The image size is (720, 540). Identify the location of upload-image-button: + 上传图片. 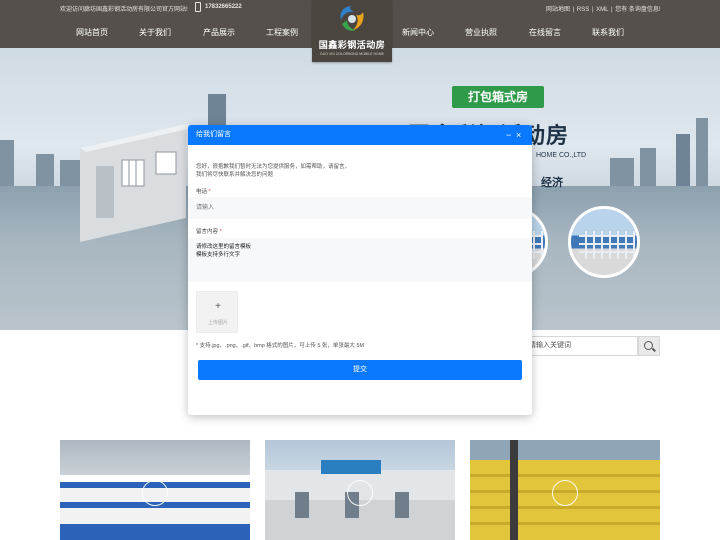
(217, 312).